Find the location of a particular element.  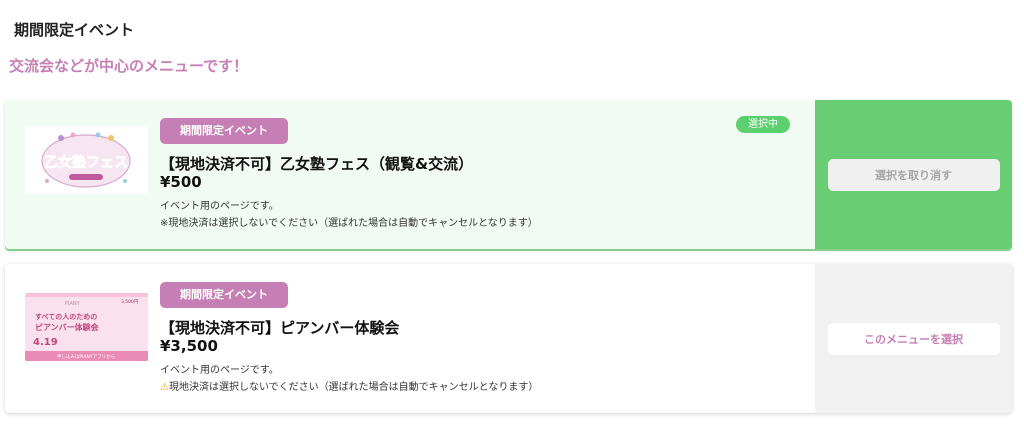

menu-action-panel: 選択を取り消す is located at coordinates (913, 174).